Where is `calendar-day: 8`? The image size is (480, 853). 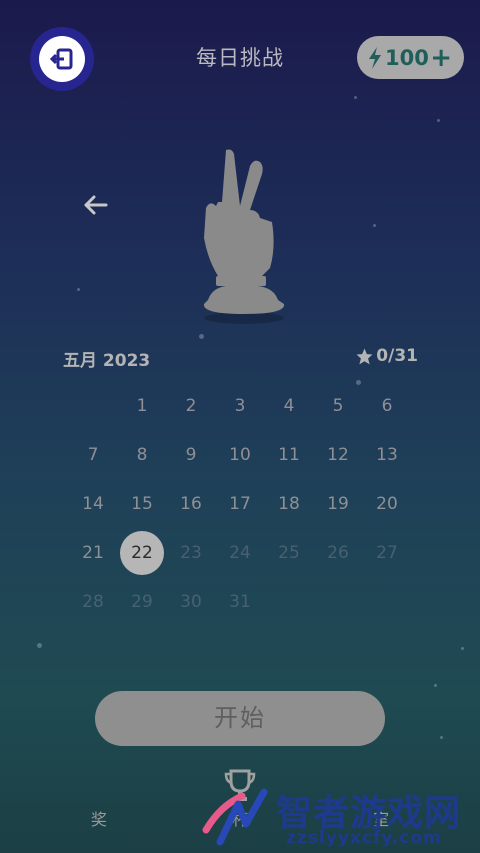 calendar-day: 8 is located at coordinates (142, 455).